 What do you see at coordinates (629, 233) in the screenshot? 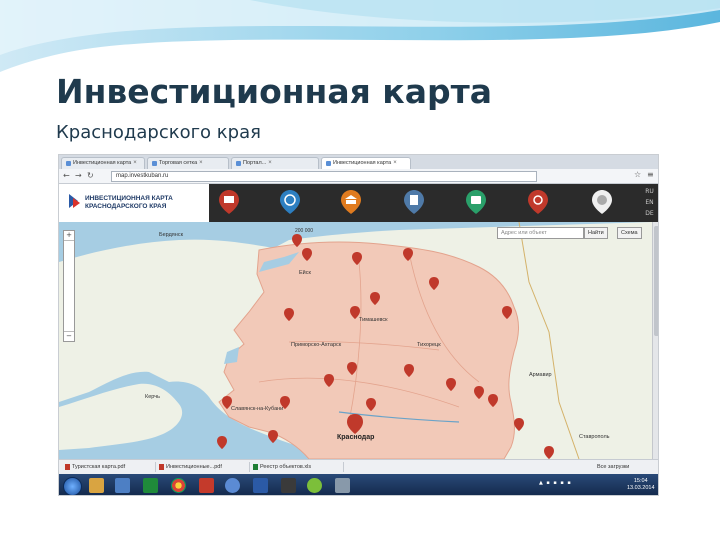
I see `map-layers-button: Схема` at bounding box center [629, 233].